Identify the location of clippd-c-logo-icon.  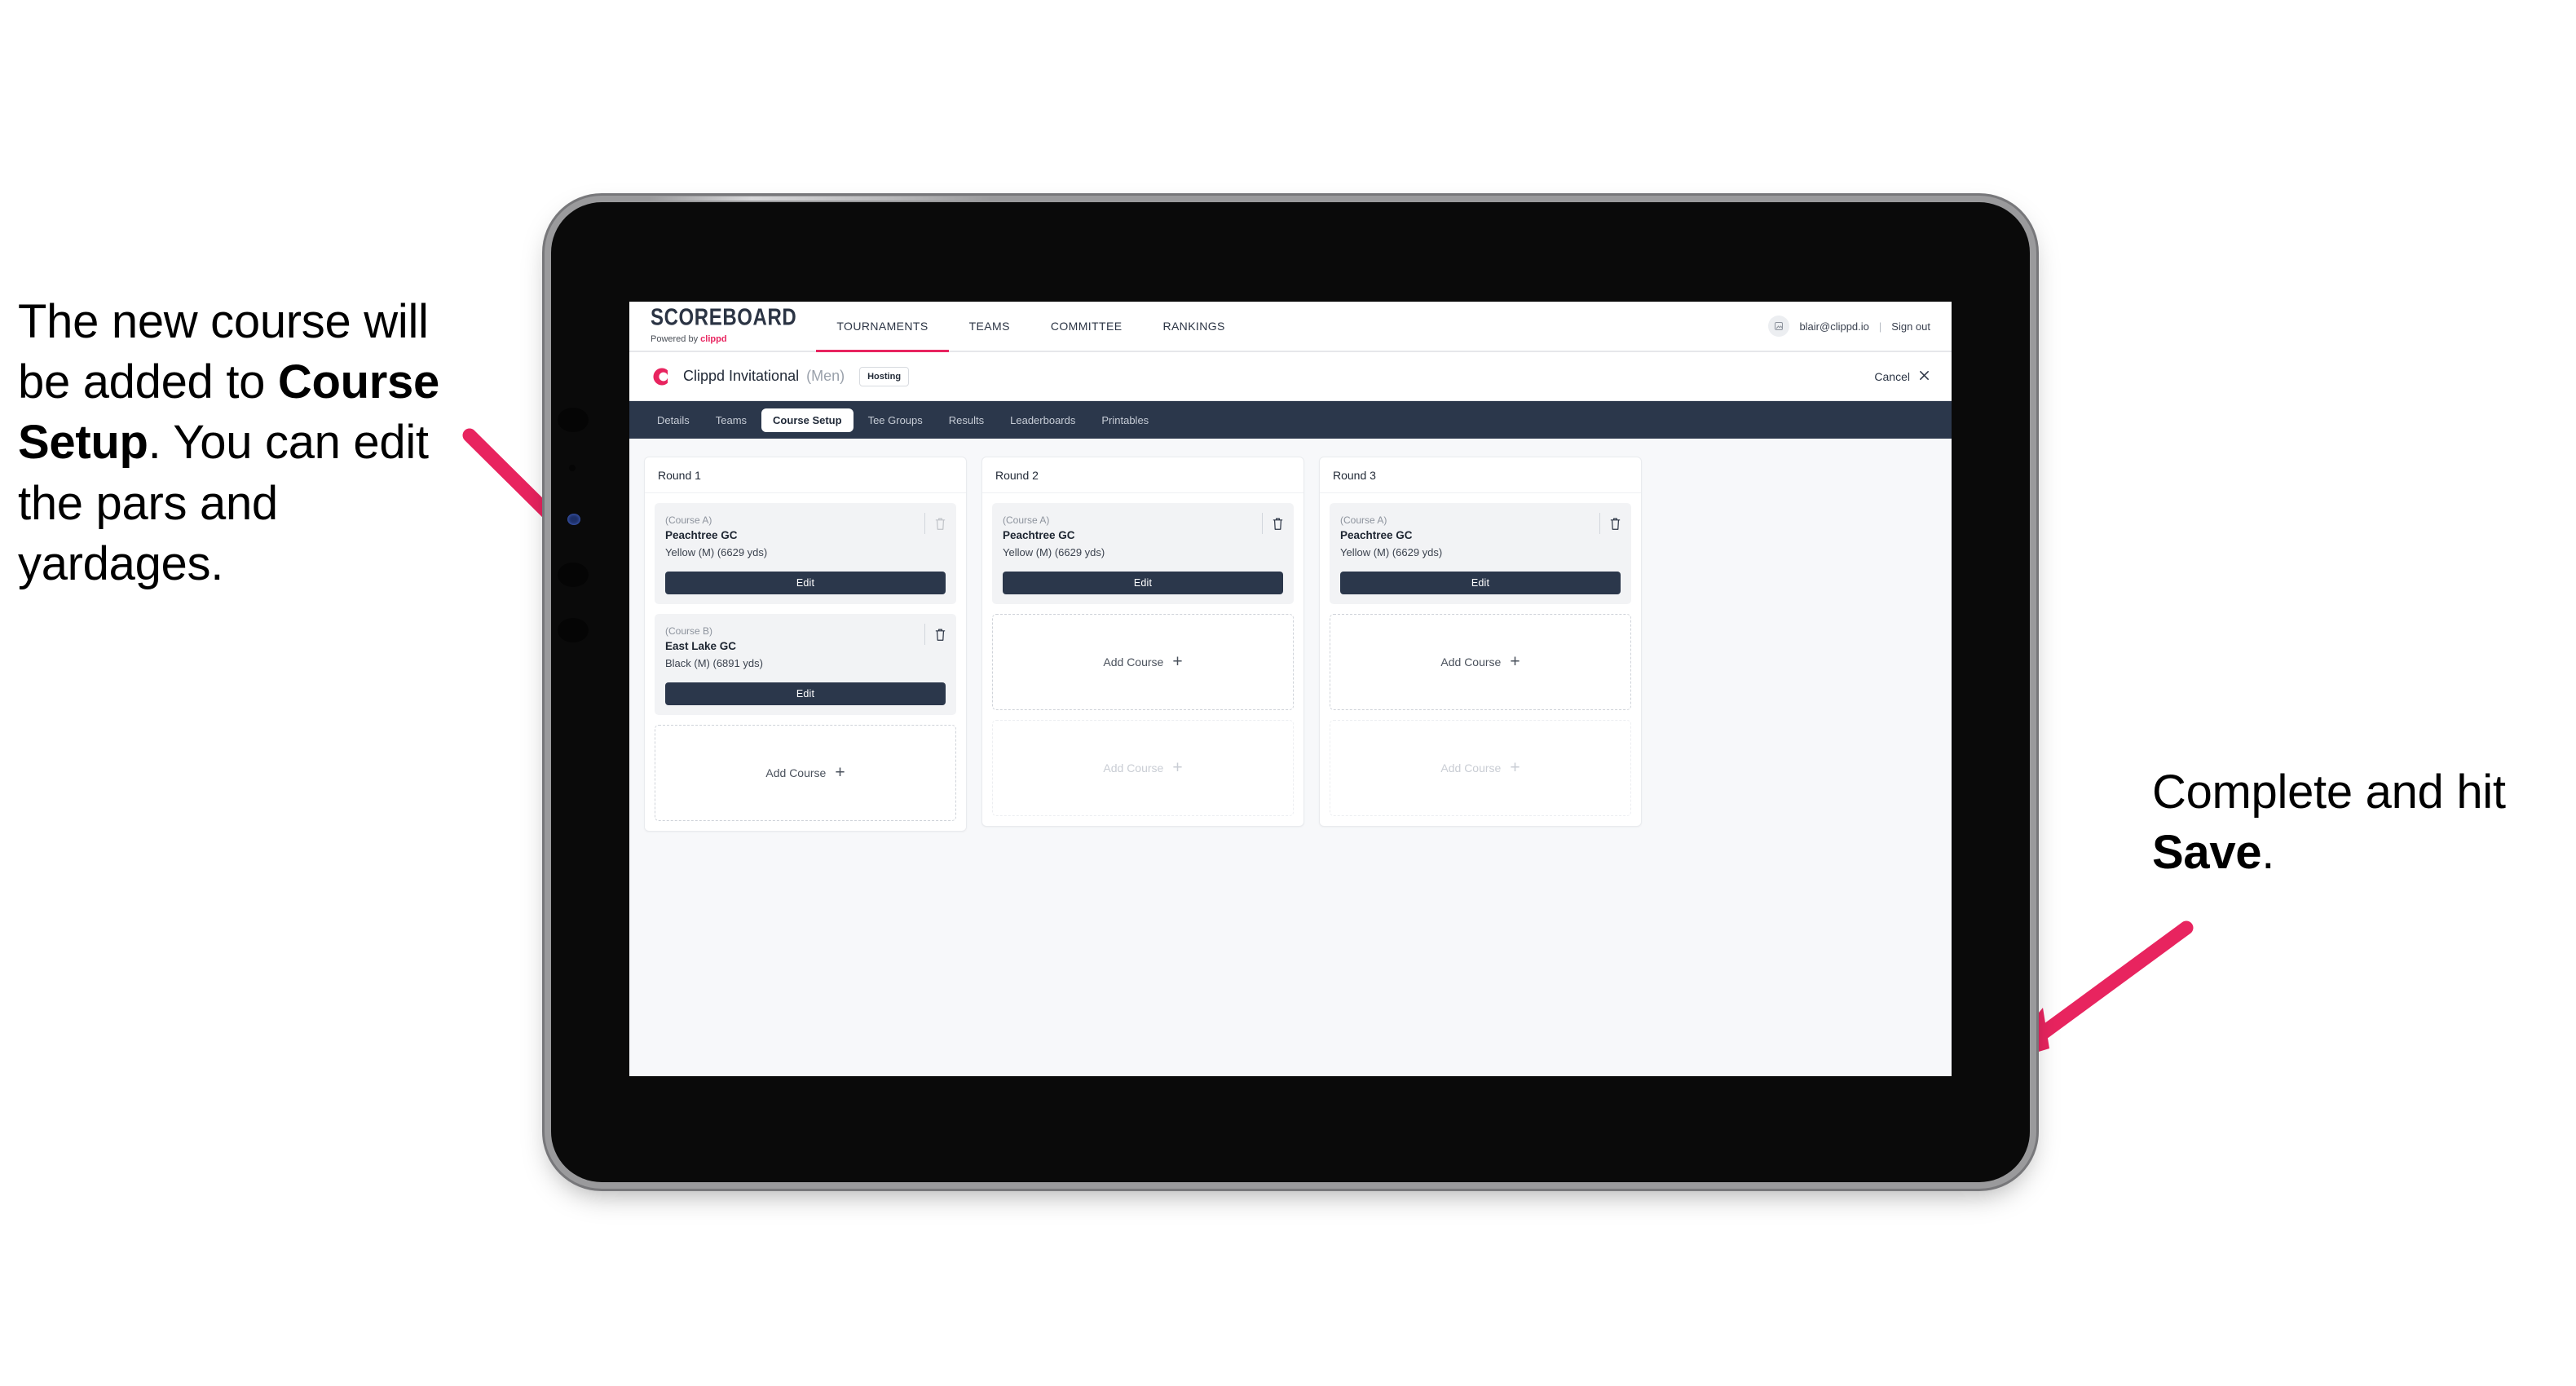
(661, 377).